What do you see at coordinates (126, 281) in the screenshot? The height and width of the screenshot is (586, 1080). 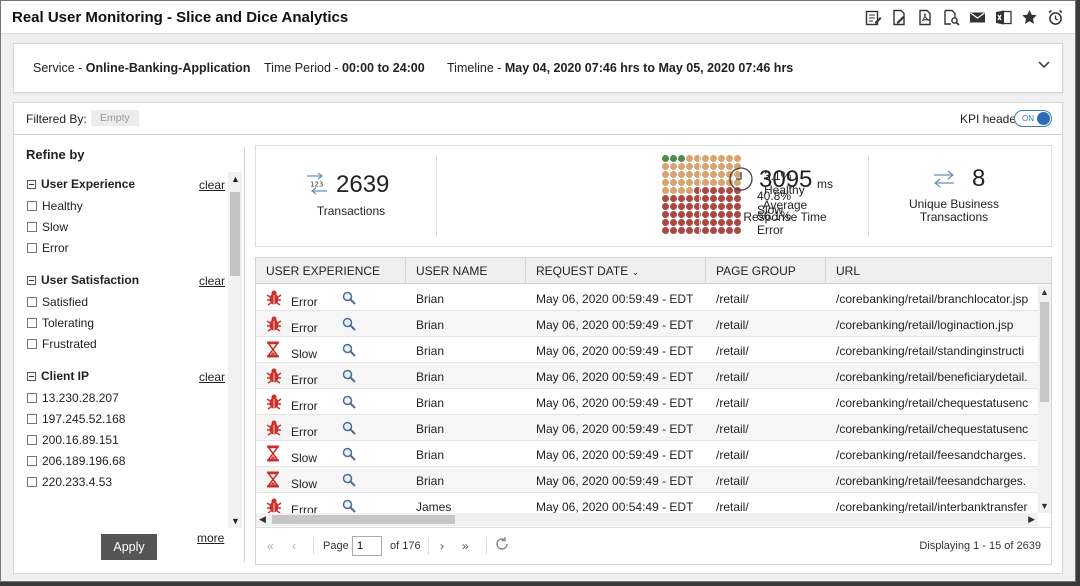 I see `refine-group-header: User Satisfaction clear` at bounding box center [126, 281].